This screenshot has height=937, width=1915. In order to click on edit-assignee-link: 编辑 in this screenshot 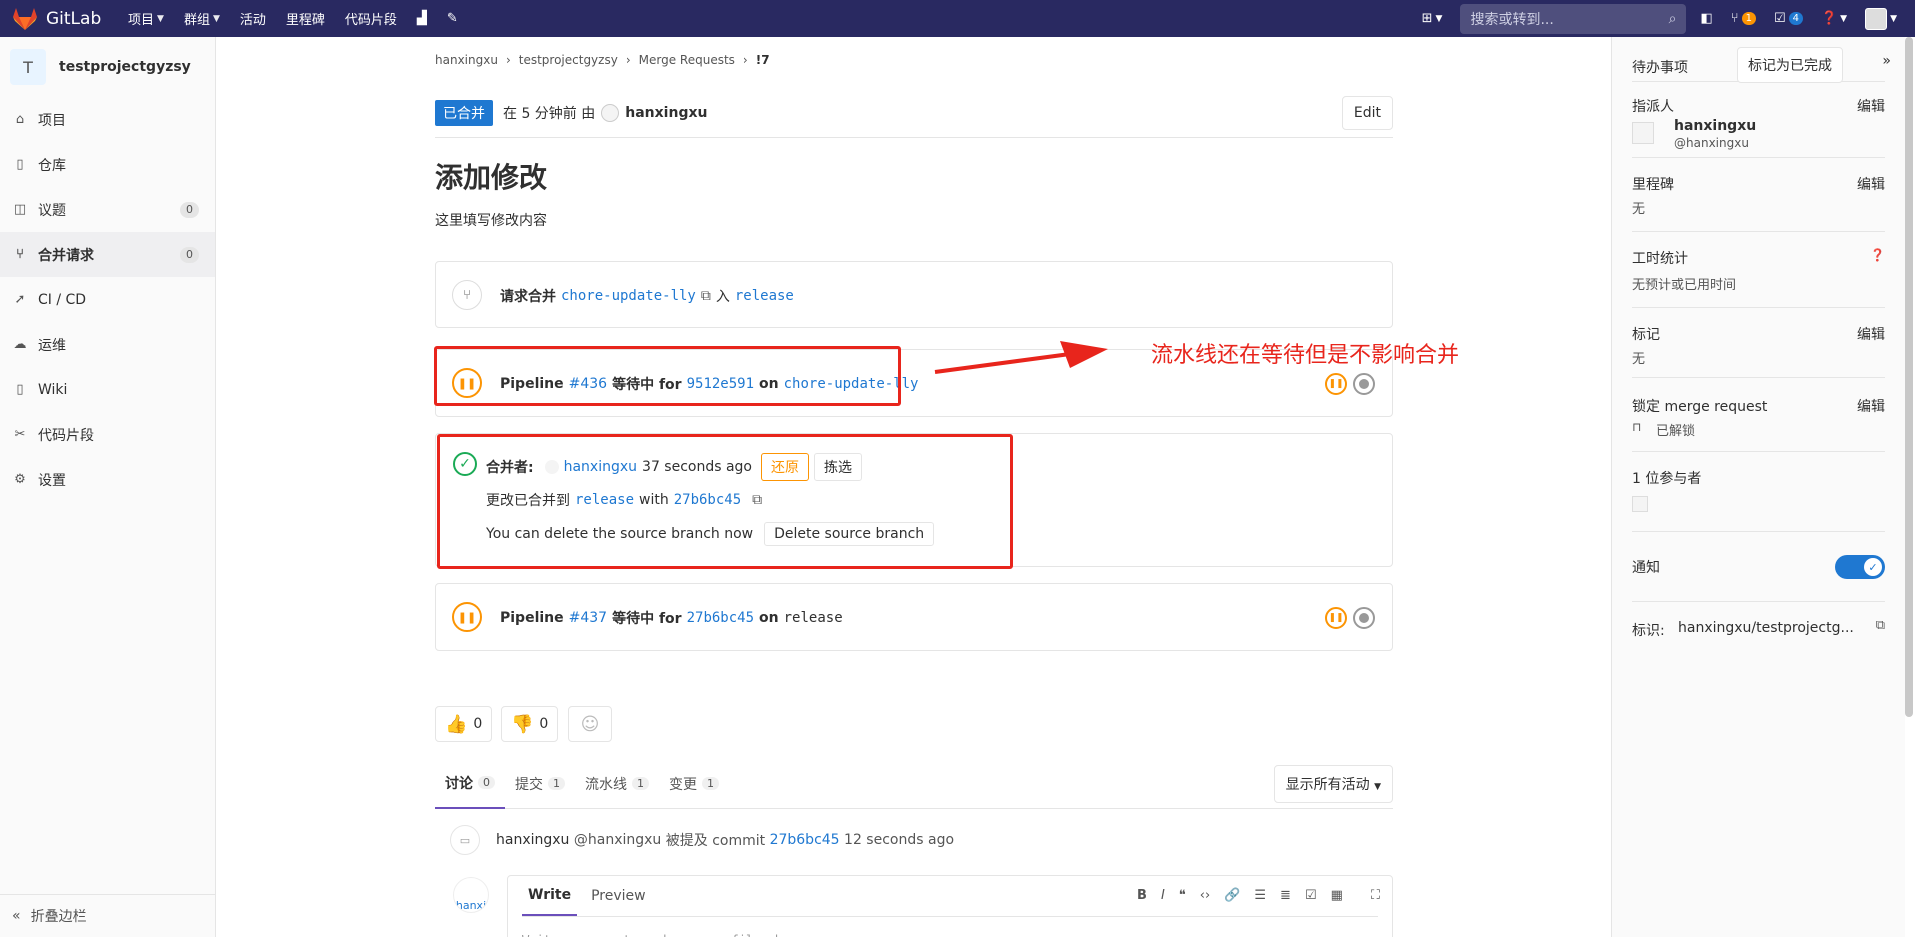, I will do `click(1871, 106)`.